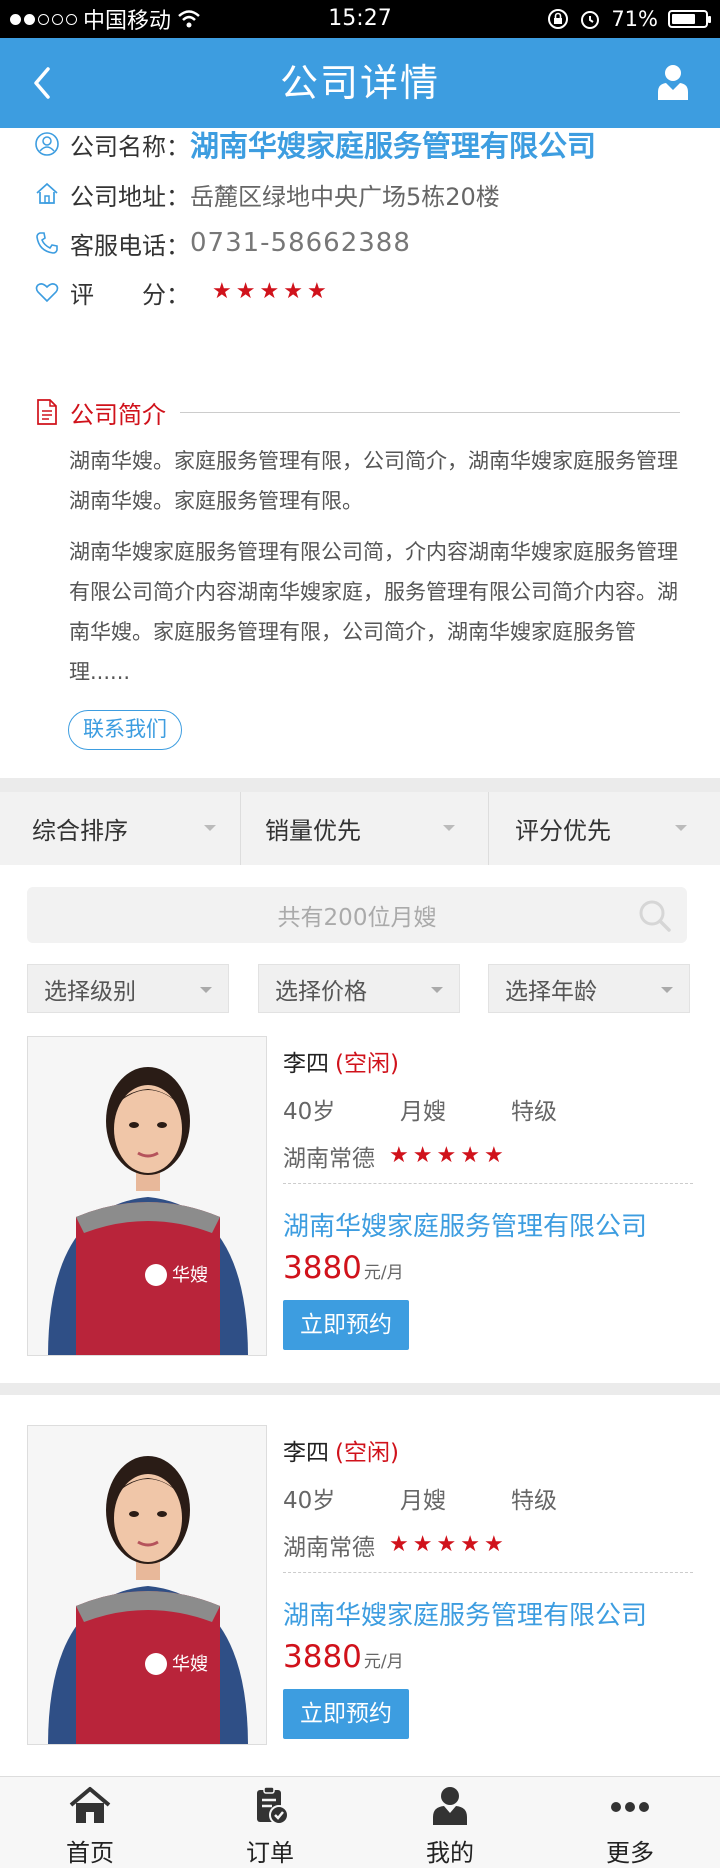 This screenshot has width=720, height=1868. Describe the element at coordinates (430, 412) in the screenshot. I see `divider` at that location.